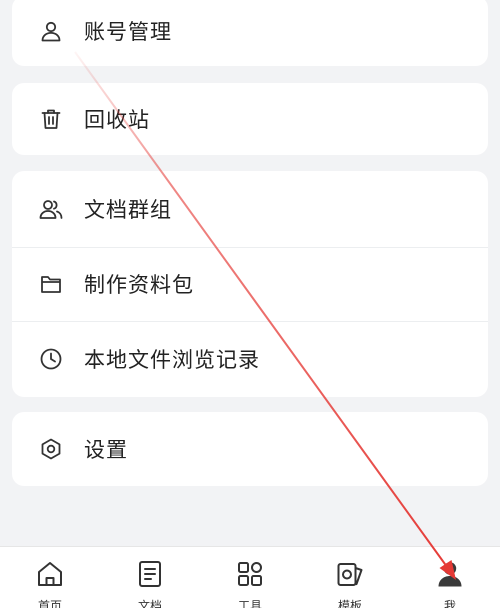  What do you see at coordinates (172, 360) in the screenshot?
I see `menu-item-label: 本地文件浏览记录` at bounding box center [172, 360].